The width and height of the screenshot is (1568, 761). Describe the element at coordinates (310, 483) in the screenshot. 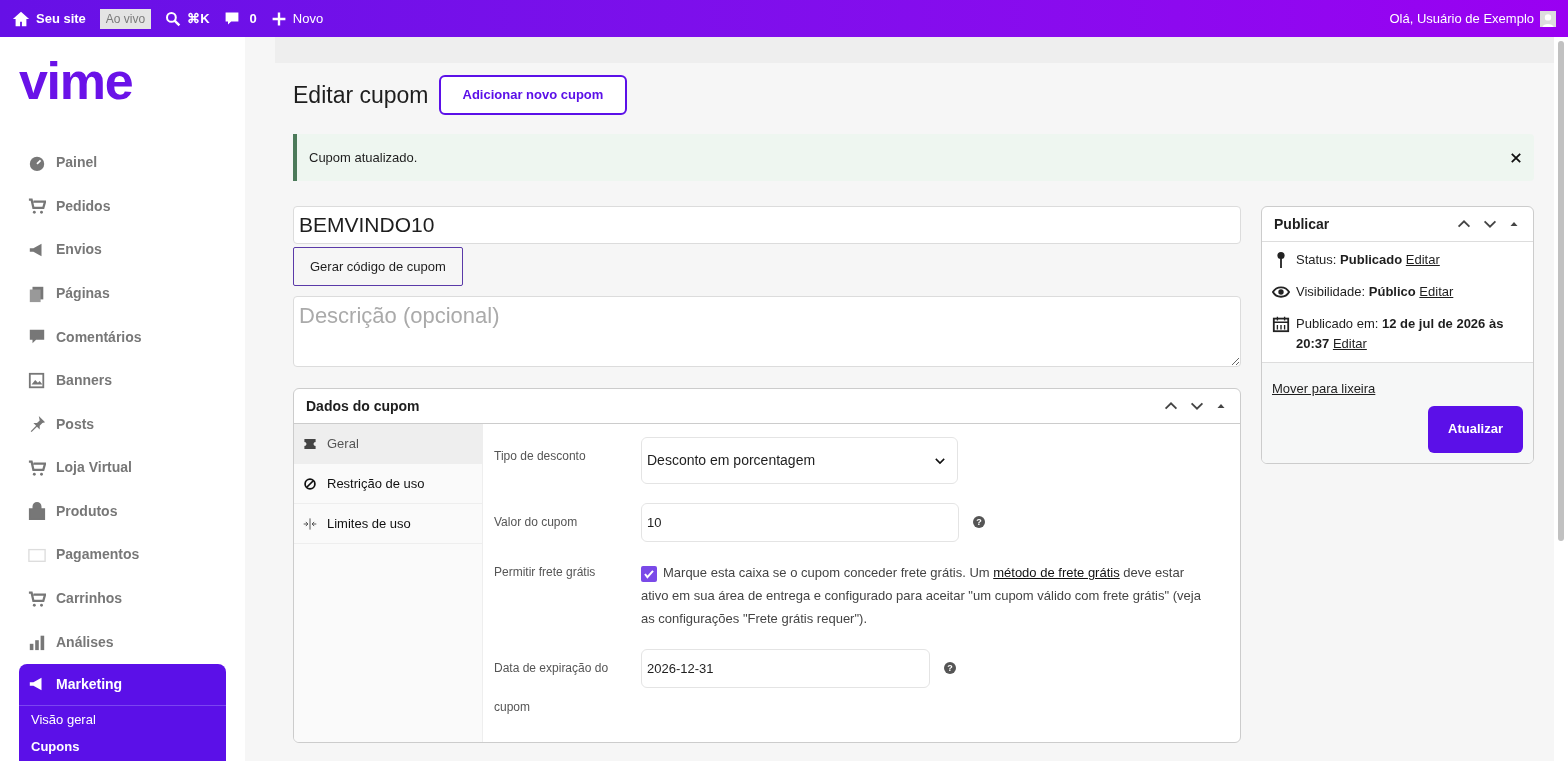

I see `prohibited-icon` at that location.